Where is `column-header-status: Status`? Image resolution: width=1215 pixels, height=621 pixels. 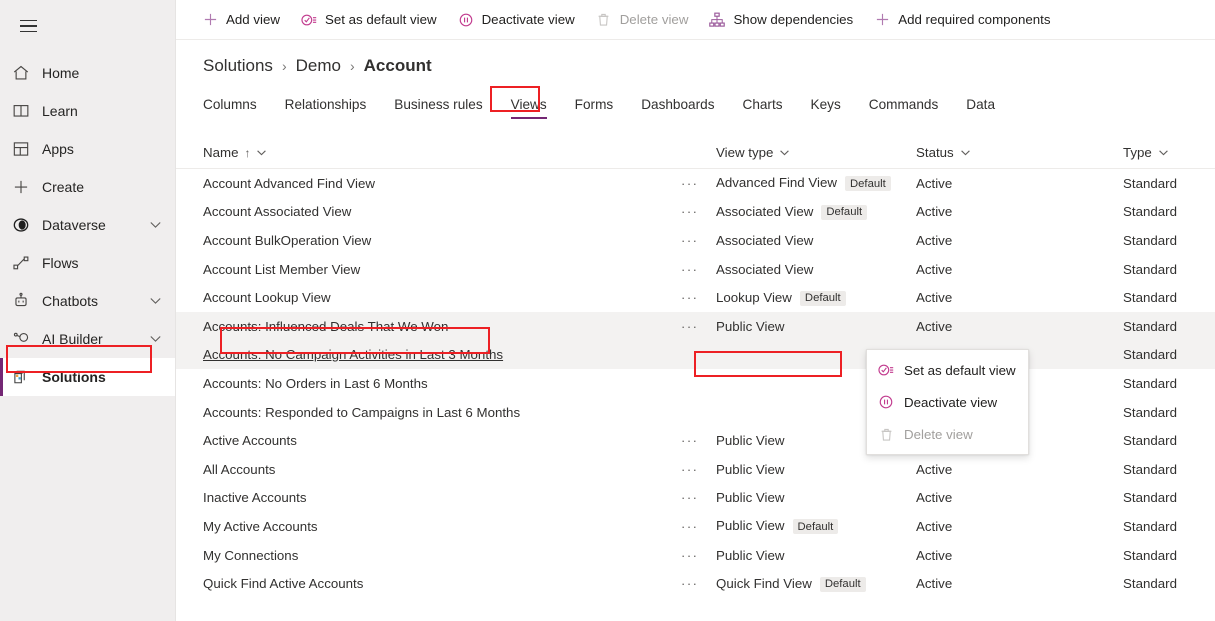 column-header-status: Status is located at coordinates (1019, 152).